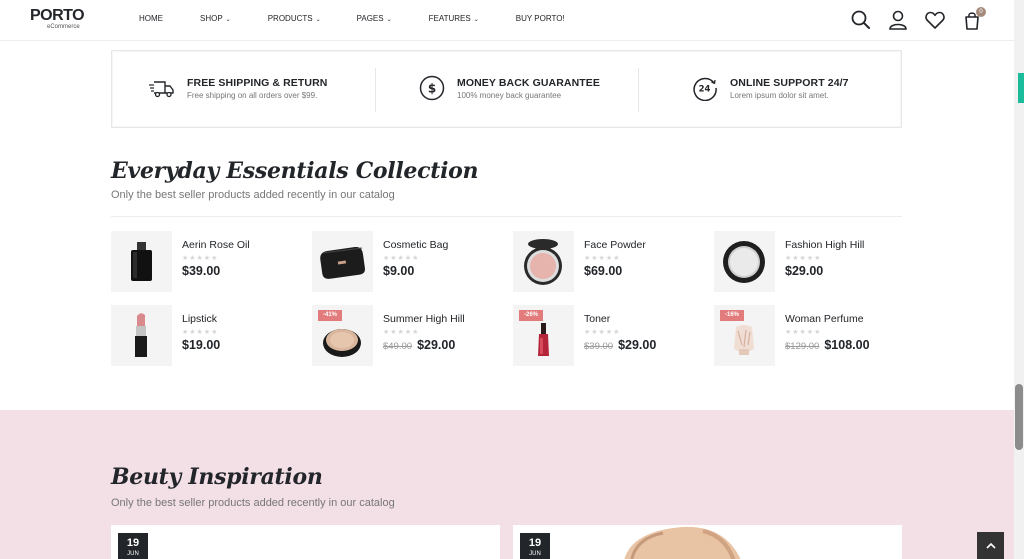  Describe the element at coordinates (1019, 417) in the screenshot. I see `scrollbar-thumb` at that location.